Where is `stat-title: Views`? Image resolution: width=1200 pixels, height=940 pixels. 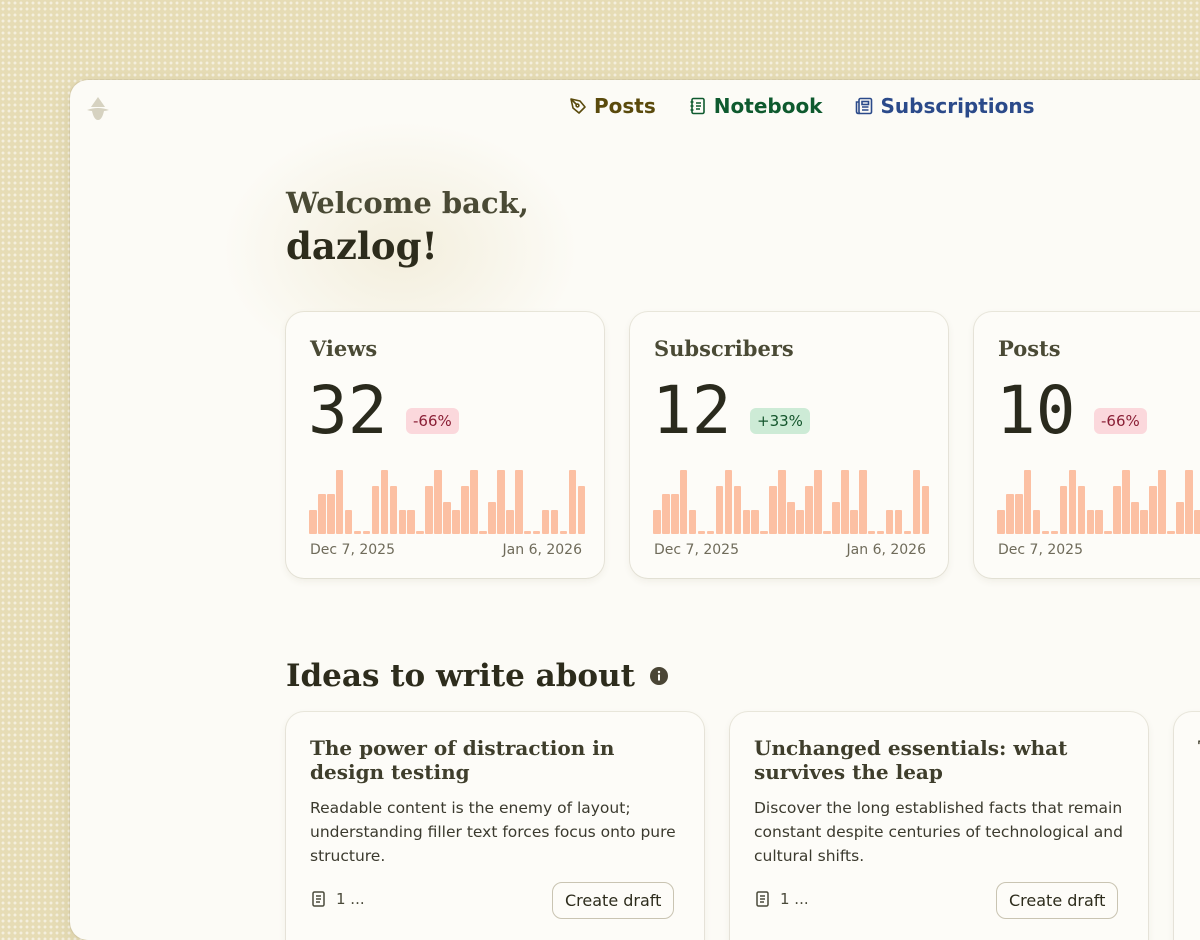
stat-title: Views is located at coordinates (344, 348).